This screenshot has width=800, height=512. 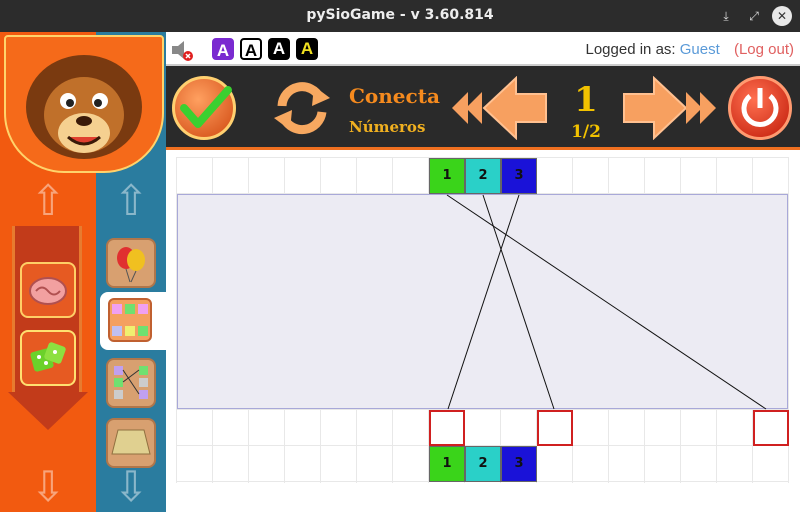 What do you see at coordinates (447, 176) in the screenshot?
I see `top-number-1: 1` at bounding box center [447, 176].